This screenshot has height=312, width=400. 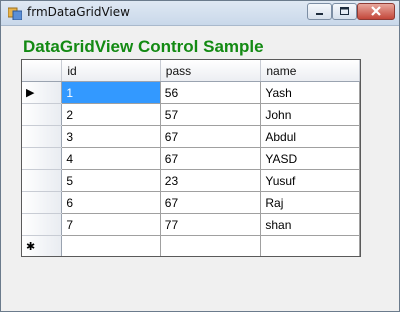 What do you see at coordinates (310, 224) in the screenshot?
I see `cell-name: shan` at bounding box center [310, 224].